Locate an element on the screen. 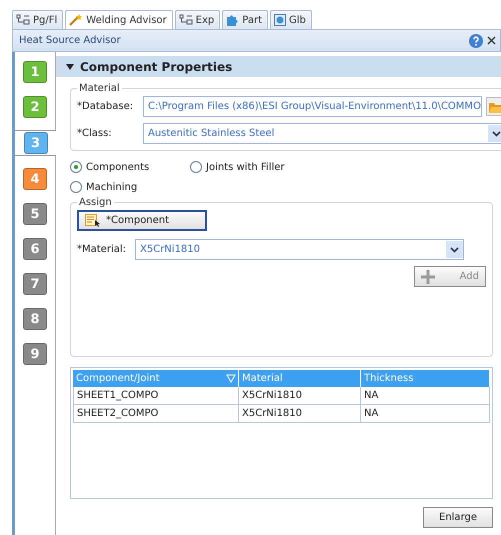 Image resolution: width=501 pixels, height=535 pixels. radio-option: Joints with Filler is located at coordinates (341, 167).